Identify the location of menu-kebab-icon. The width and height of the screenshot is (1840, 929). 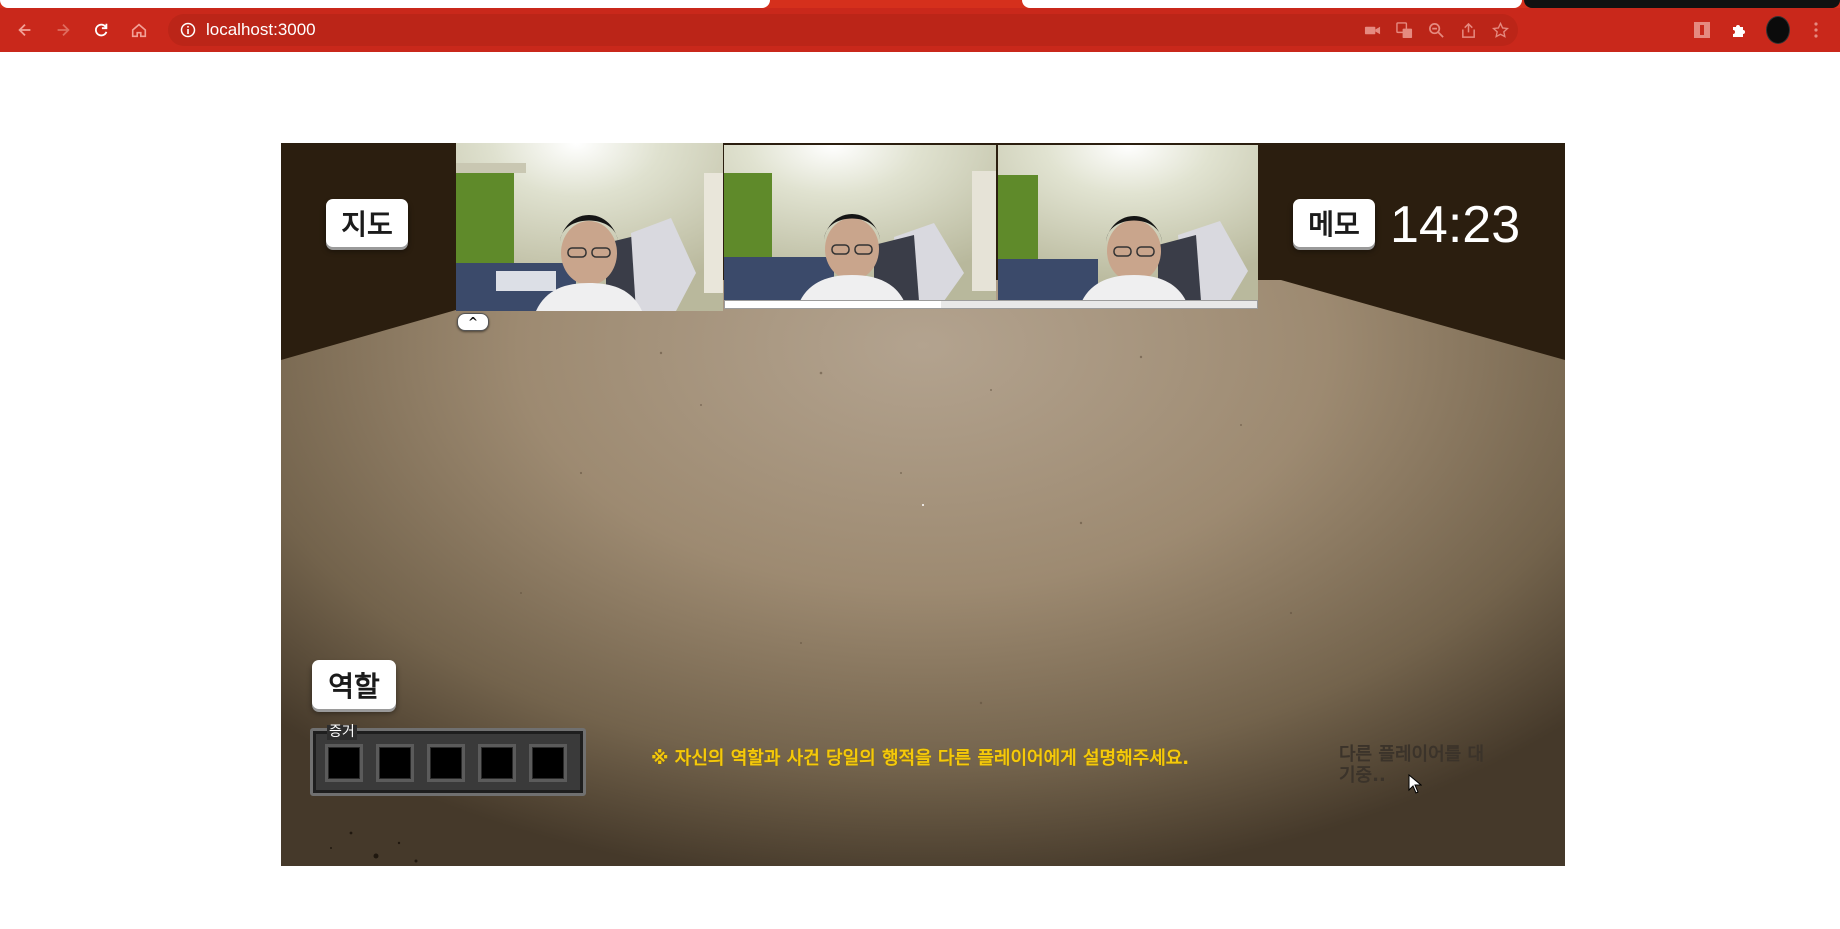
(1816, 30).